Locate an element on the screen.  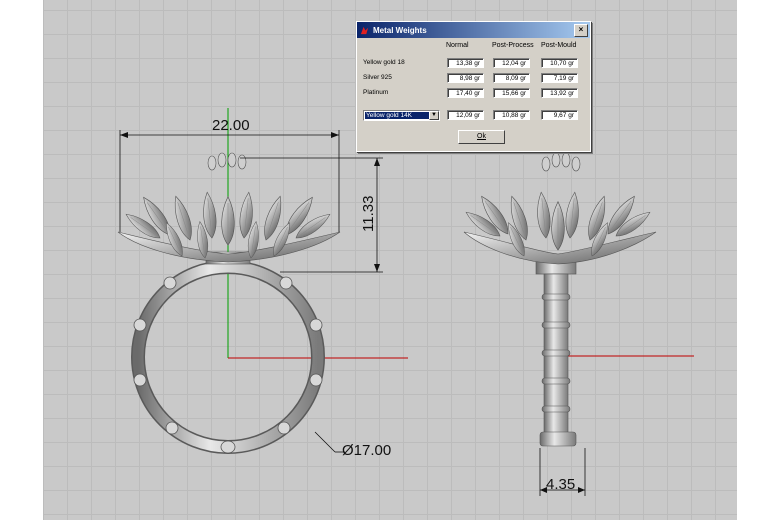
lotus-flower-left is located at coordinates (229, 207).